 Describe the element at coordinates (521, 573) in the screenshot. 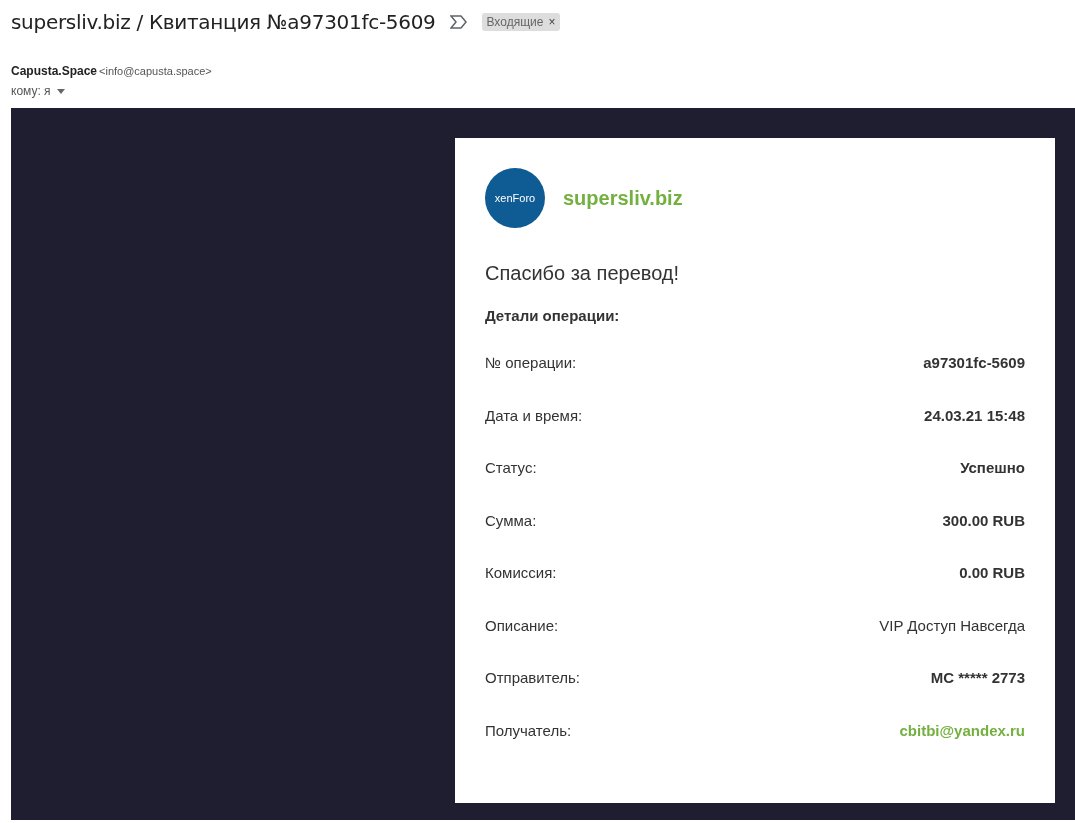

I see `detail-label: Комиссия:` at that location.